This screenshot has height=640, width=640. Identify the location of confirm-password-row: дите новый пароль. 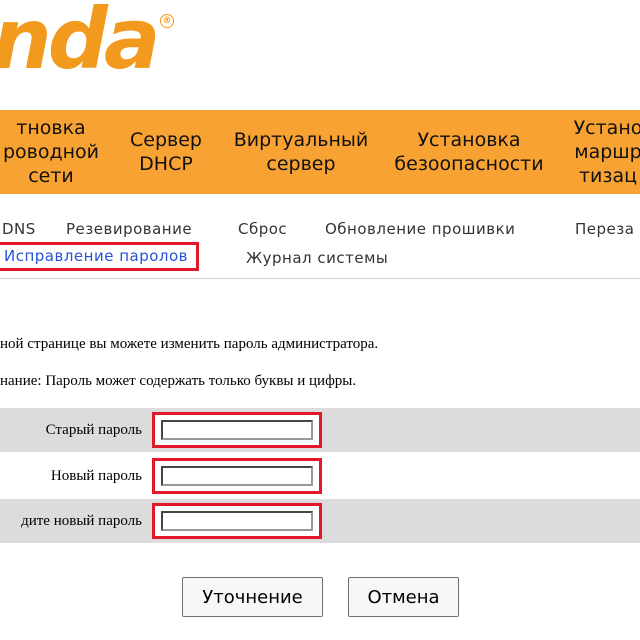
(320, 521).